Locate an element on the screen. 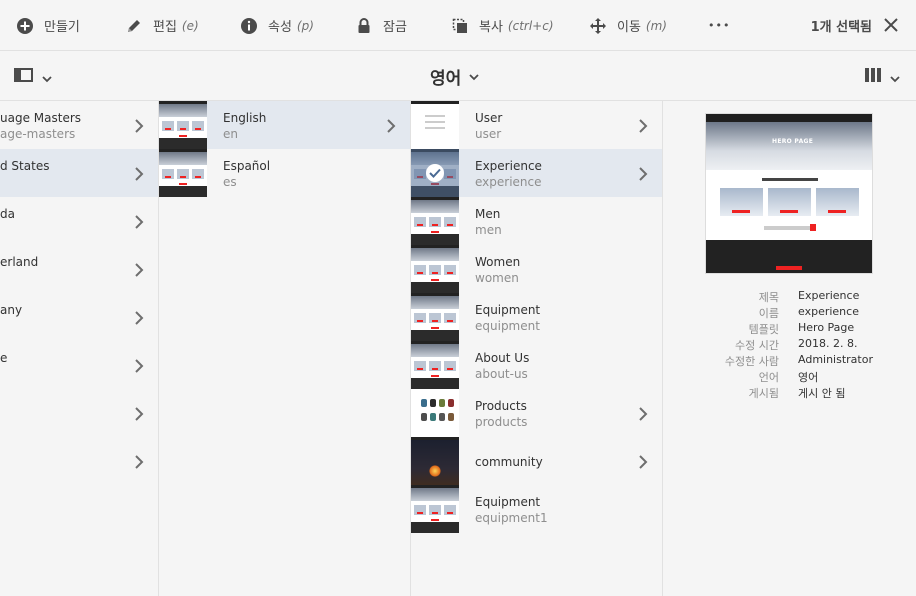  item-title: English is located at coordinates (245, 118).